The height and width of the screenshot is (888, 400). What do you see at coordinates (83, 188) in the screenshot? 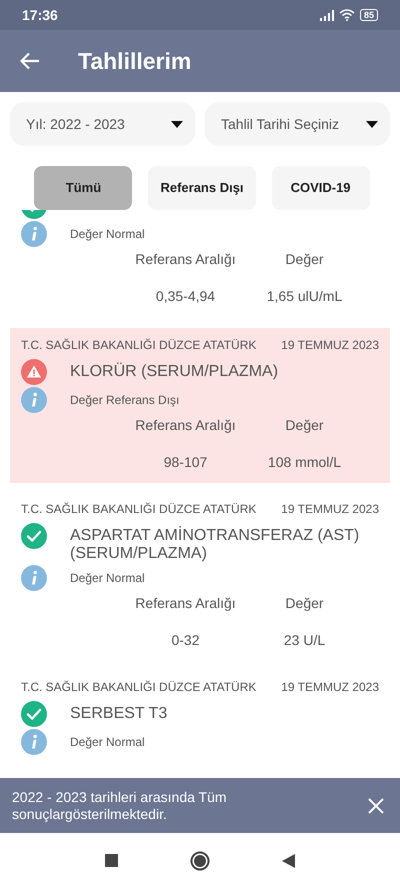
I see `filter-tab: Tümü` at bounding box center [83, 188].